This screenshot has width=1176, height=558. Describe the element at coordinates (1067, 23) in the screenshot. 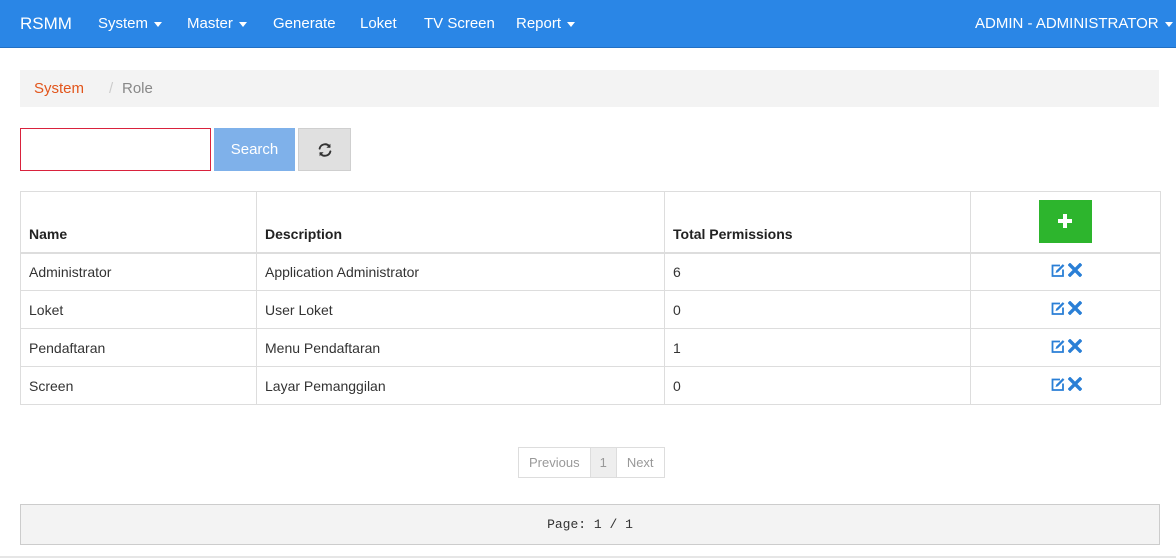

I see `user-menu-label: ADMIN - ADMINISTRATOR` at that location.